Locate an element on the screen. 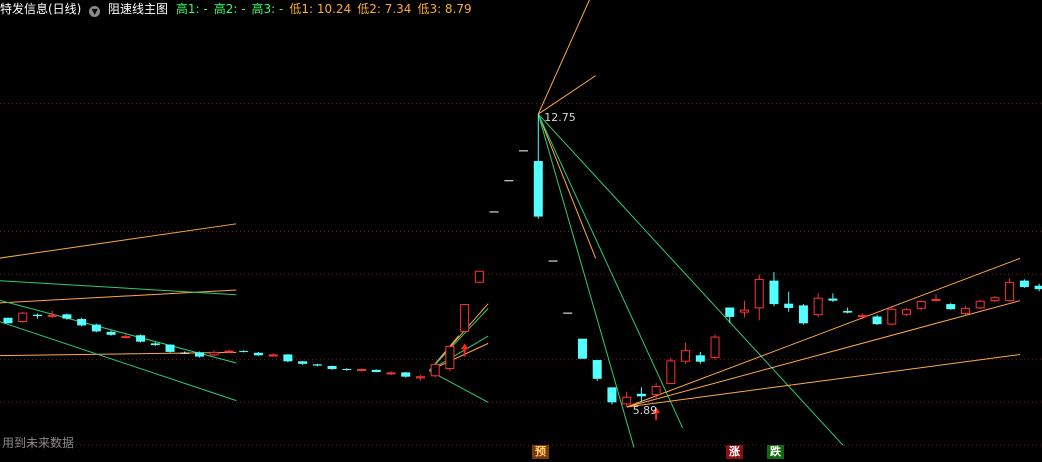 The image size is (1042, 462). forecast-marker: 预 is located at coordinates (540, 452).